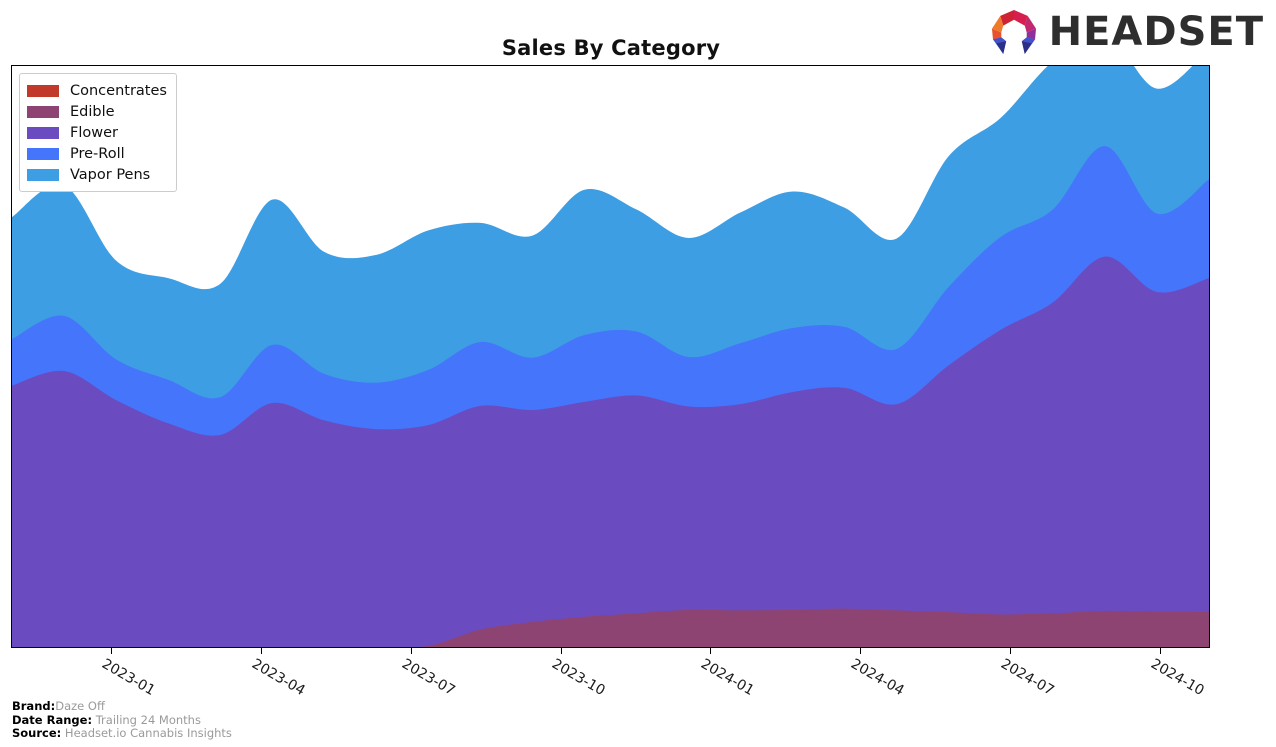 The image size is (1276, 747). Describe the element at coordinates (94, 132) in the screenshot. I see `legend-label-flower: Flower` at that location.